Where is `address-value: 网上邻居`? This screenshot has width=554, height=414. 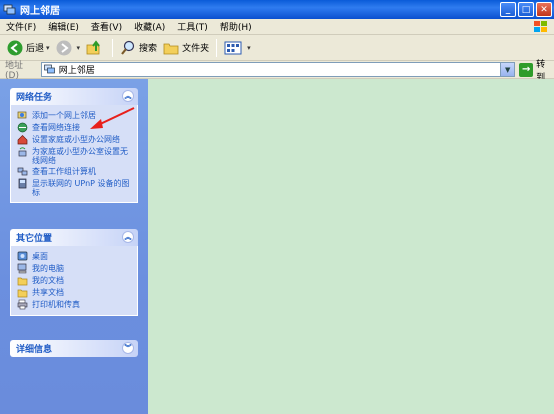
address-value: 网上邻居 is located at coordinates (76, 71).